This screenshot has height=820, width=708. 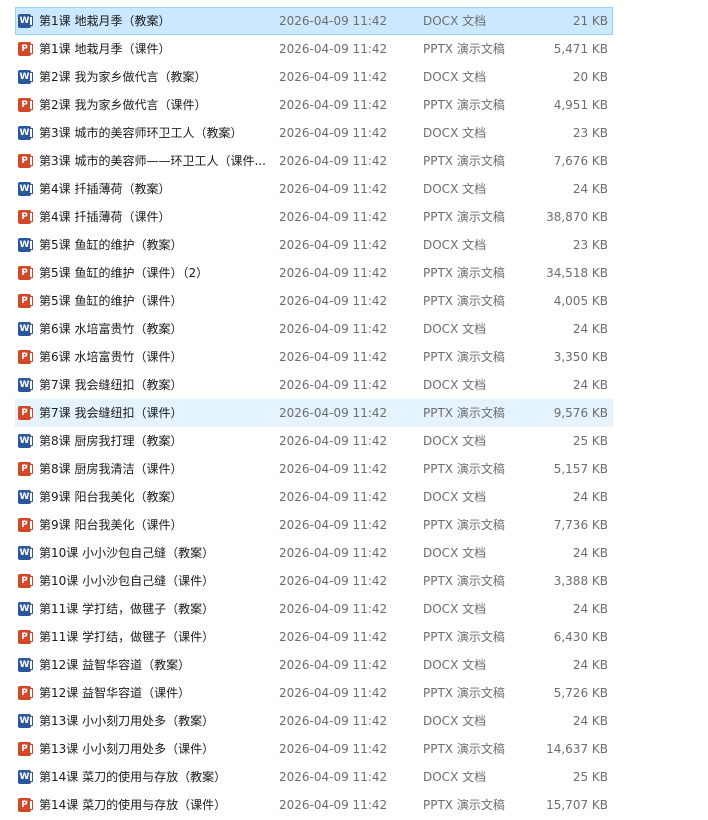 I want to click on file-name: 第11课 学打结，做毽子（课件）, so click(x=127, y=637).